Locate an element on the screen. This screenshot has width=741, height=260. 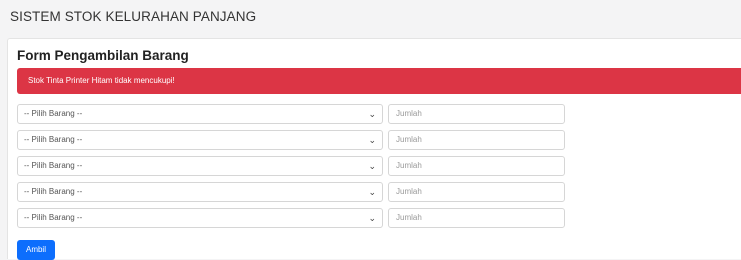
form-title: Form Pengambilan Barang is located at coordinates (103, 55).